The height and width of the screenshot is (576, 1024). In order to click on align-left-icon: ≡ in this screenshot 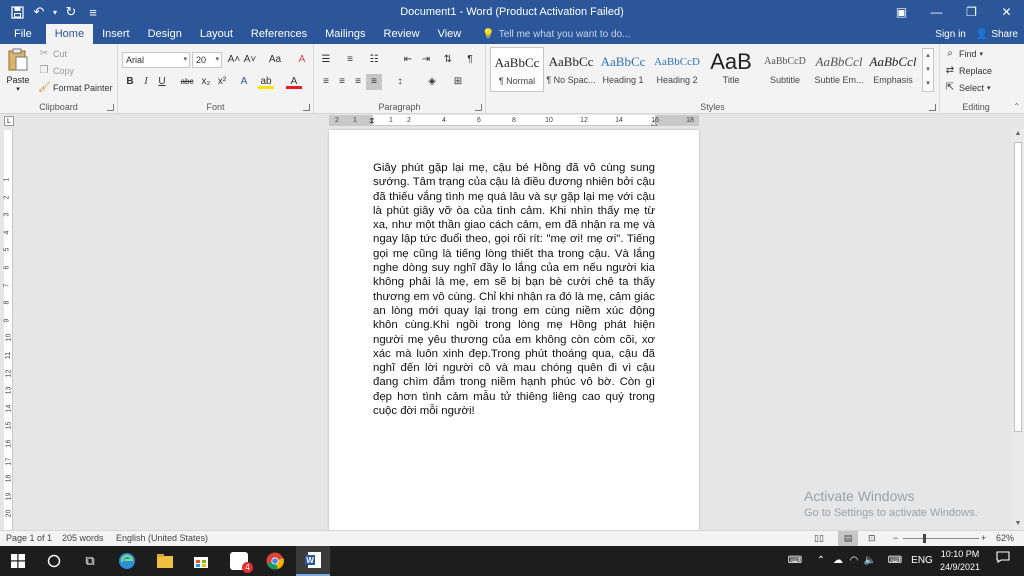, I will do `click(326, 82)`.